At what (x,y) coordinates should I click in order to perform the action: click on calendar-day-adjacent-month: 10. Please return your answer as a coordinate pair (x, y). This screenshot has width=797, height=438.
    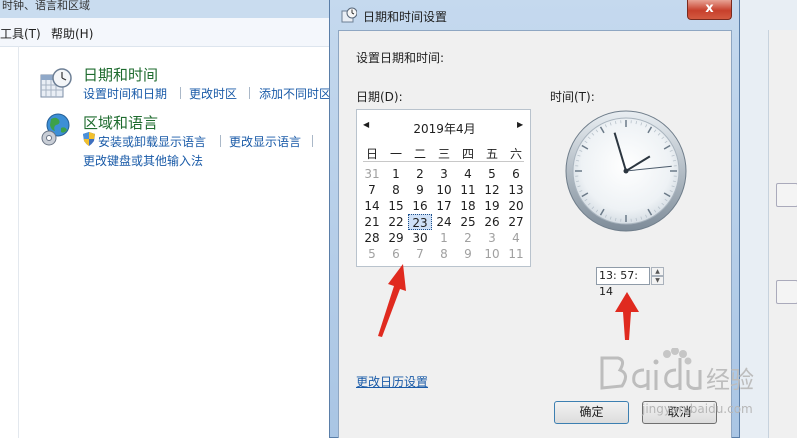
    Looking at the image, I should click on (492, 254).